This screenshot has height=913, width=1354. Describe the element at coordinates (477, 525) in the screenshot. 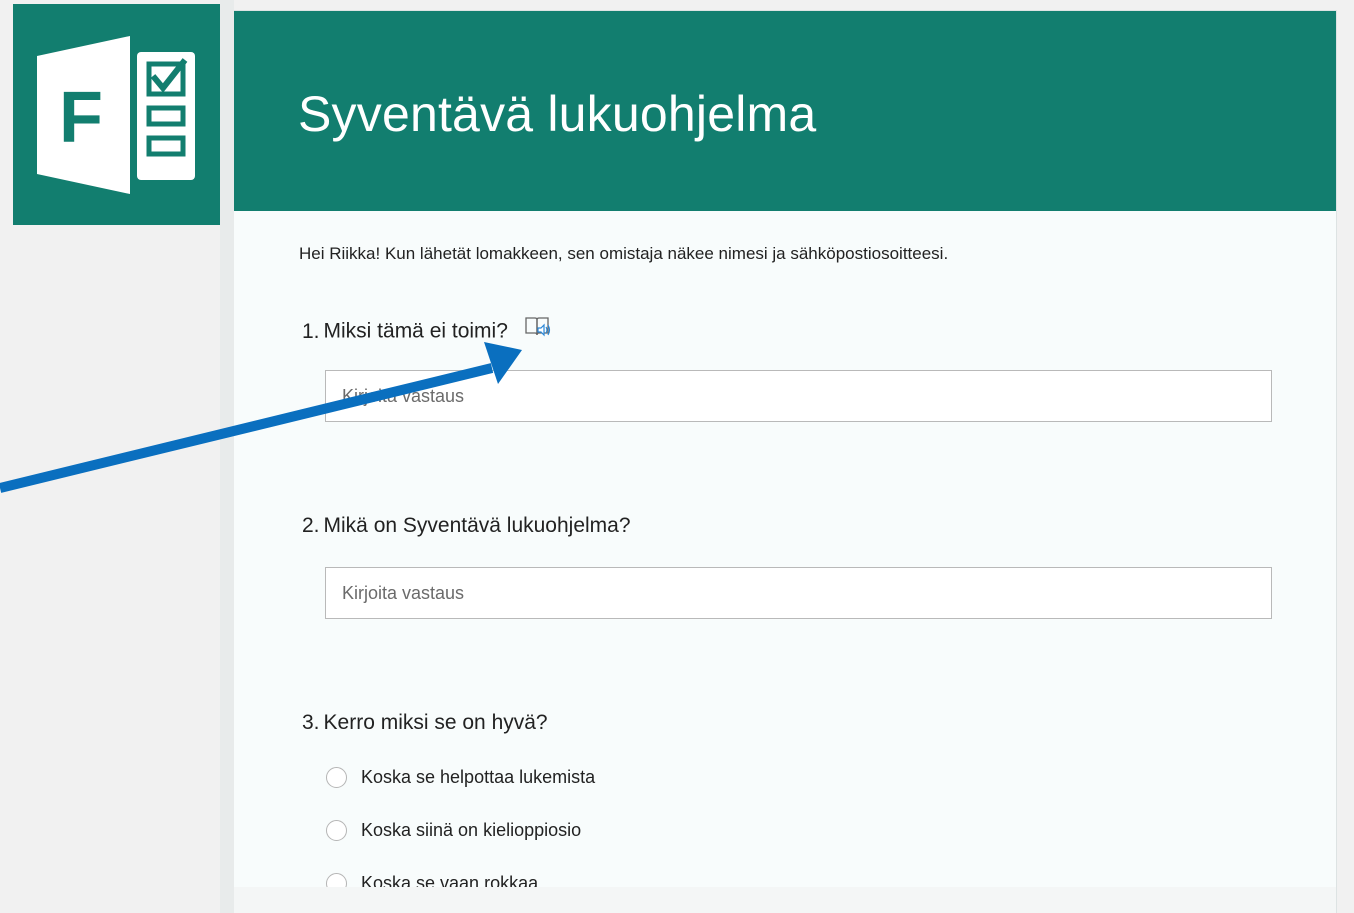

I see `question-text: Mikä on Syventävä lukuohjelma?` at that location.